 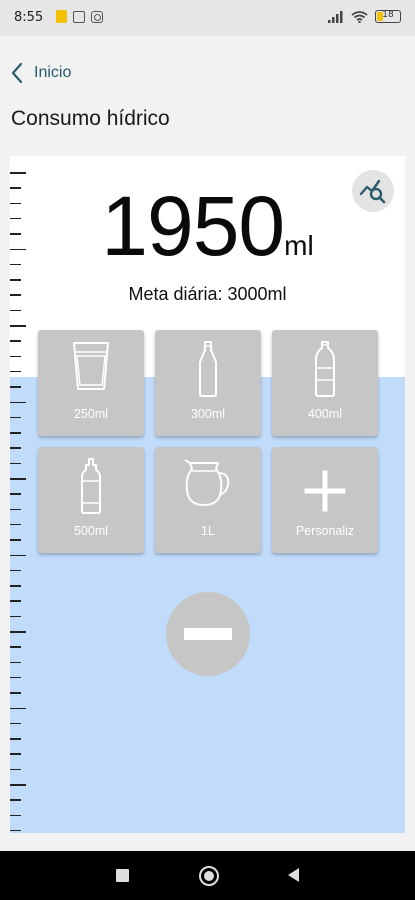 I want to click on drink-label: 1L, so click(x=208, y=531).